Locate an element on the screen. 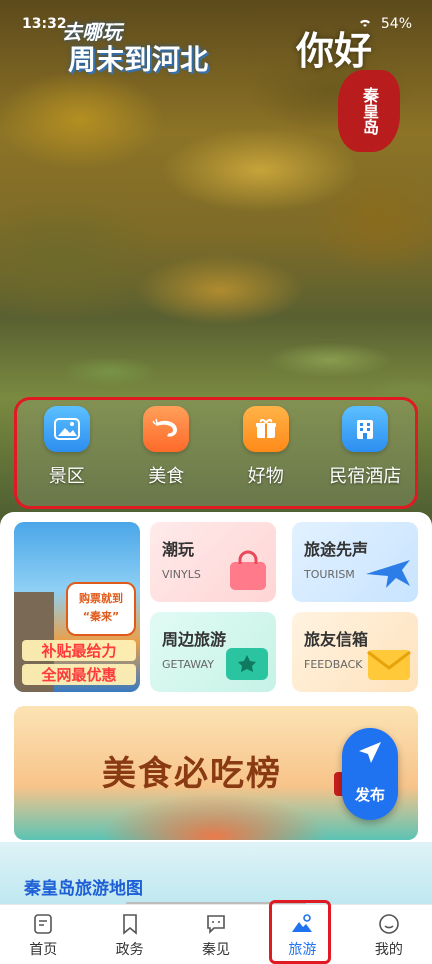  category-label: 好物 is located at coordinates (265, 476).